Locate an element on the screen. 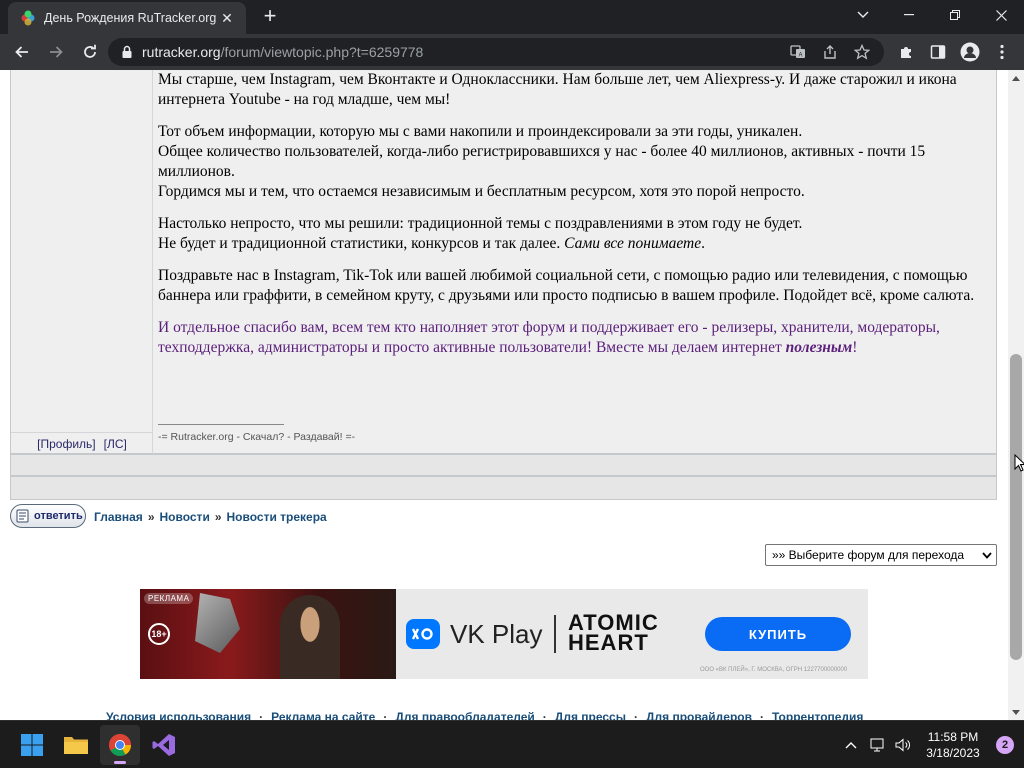  forward-arrow-icon is located at coordinates (56, 52).